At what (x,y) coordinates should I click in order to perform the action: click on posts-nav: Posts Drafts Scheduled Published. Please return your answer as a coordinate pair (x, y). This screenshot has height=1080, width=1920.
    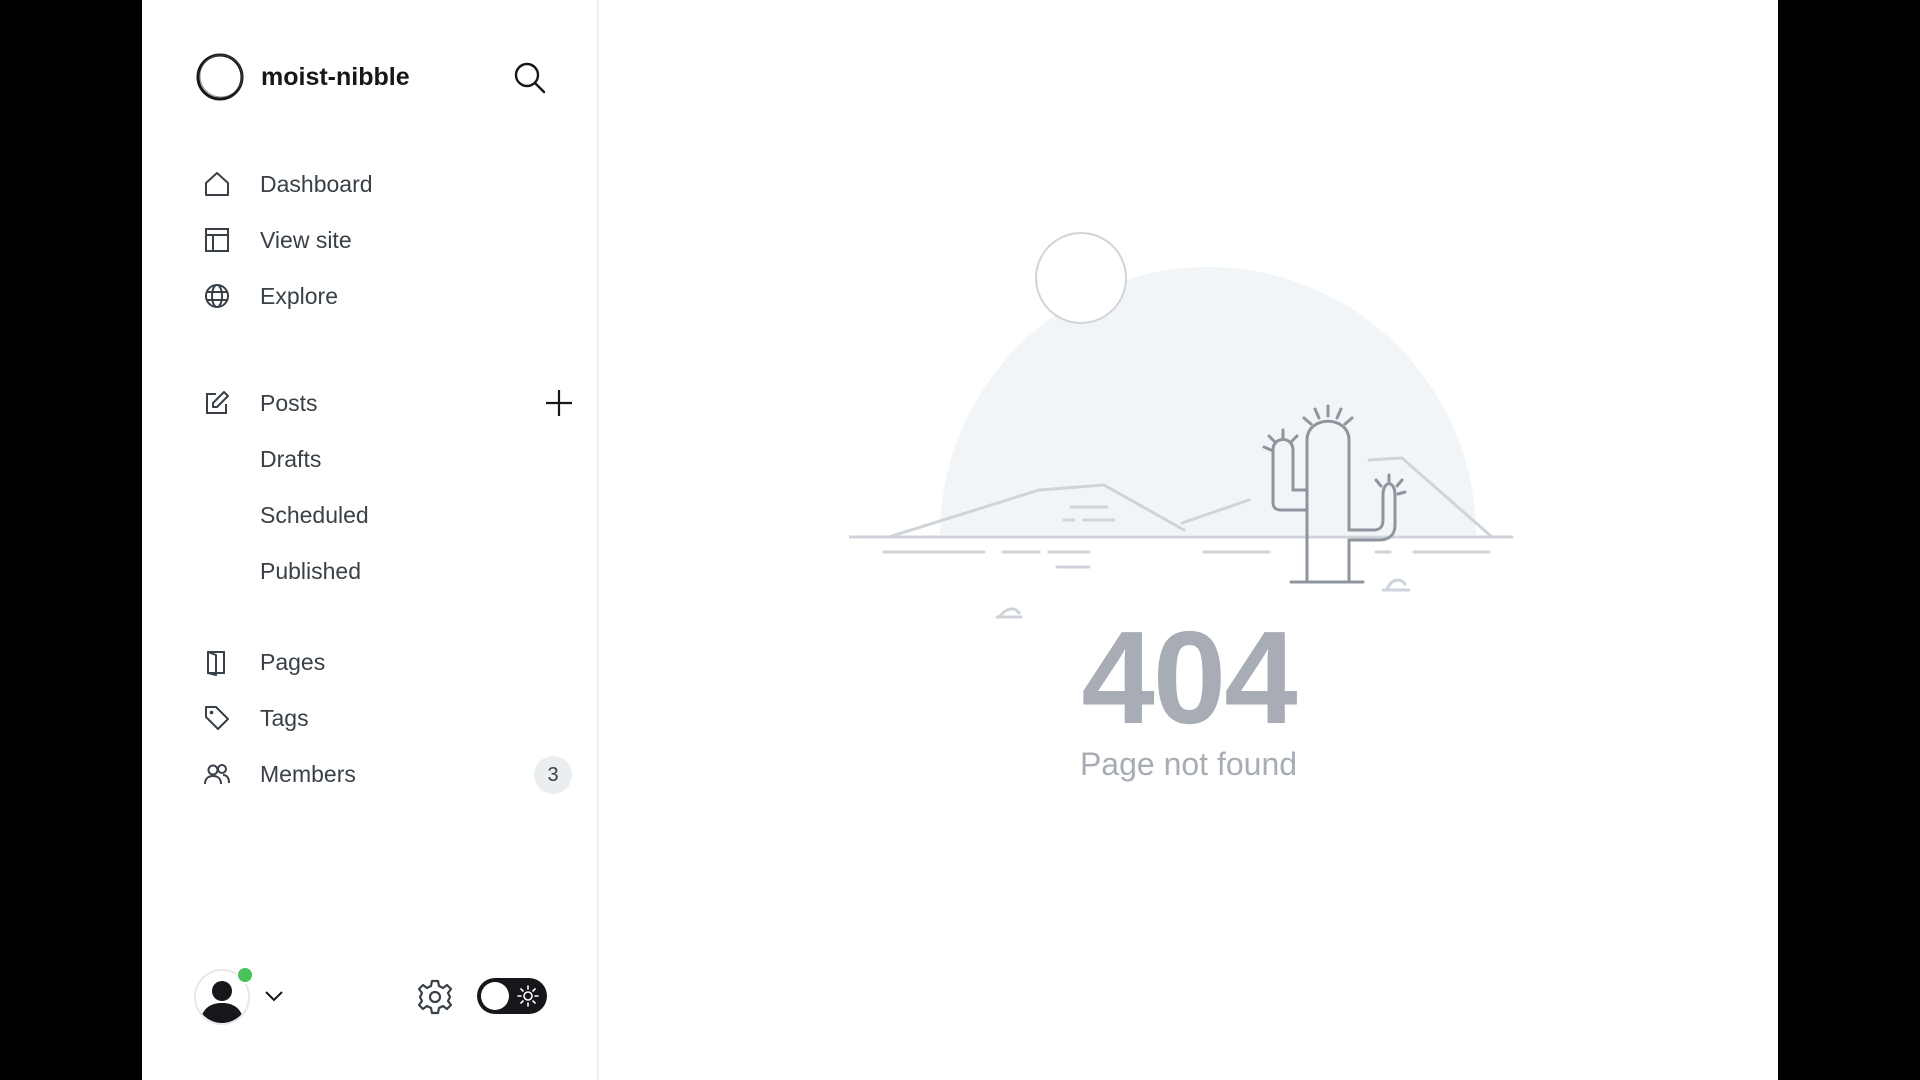
    Looking at the image, I should click on (387, 487).